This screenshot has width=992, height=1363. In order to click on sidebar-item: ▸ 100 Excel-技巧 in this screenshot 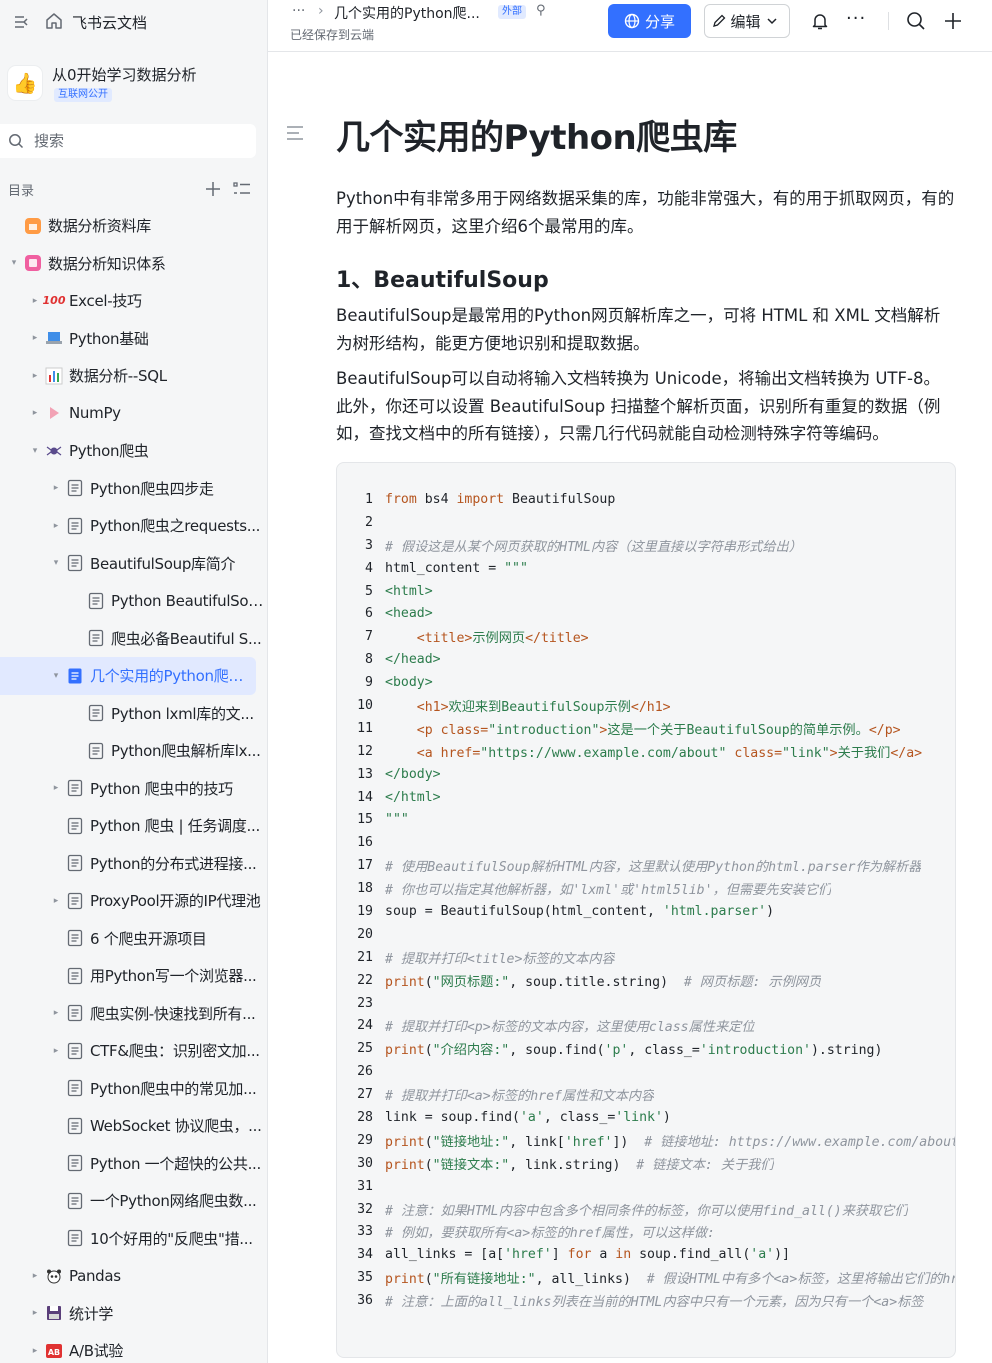, I will do `click(133, 301)`.